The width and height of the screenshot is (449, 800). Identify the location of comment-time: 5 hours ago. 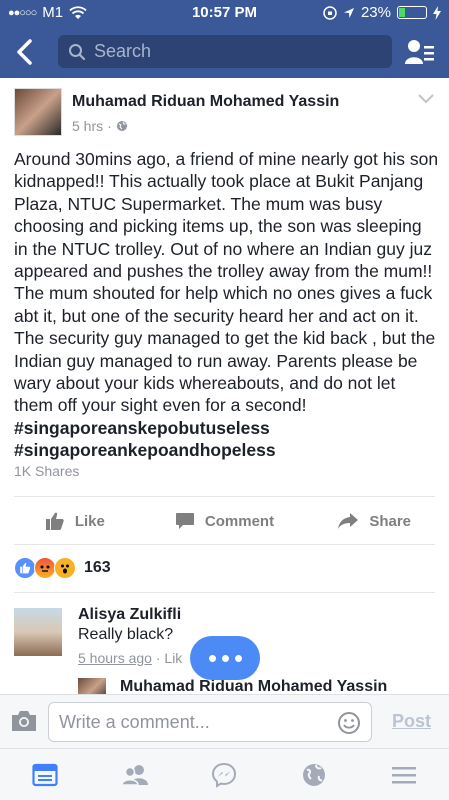
(115, 658).